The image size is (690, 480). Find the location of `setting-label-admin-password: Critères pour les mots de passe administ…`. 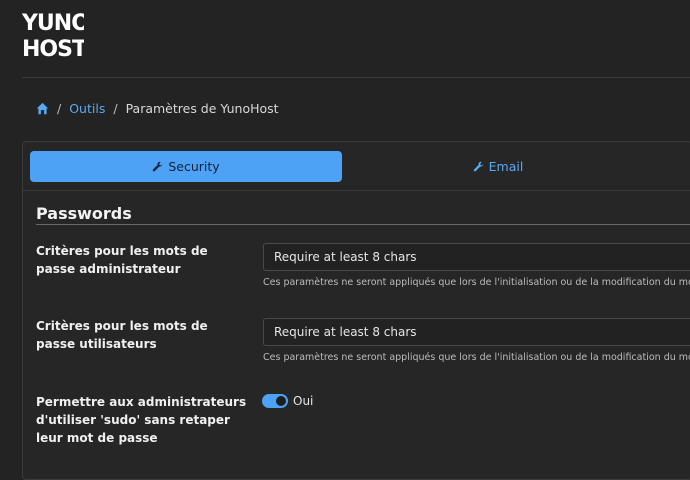

setting-label-admin-password: Critères pour les mots de passe administ… is located at coordinates (122, 260).